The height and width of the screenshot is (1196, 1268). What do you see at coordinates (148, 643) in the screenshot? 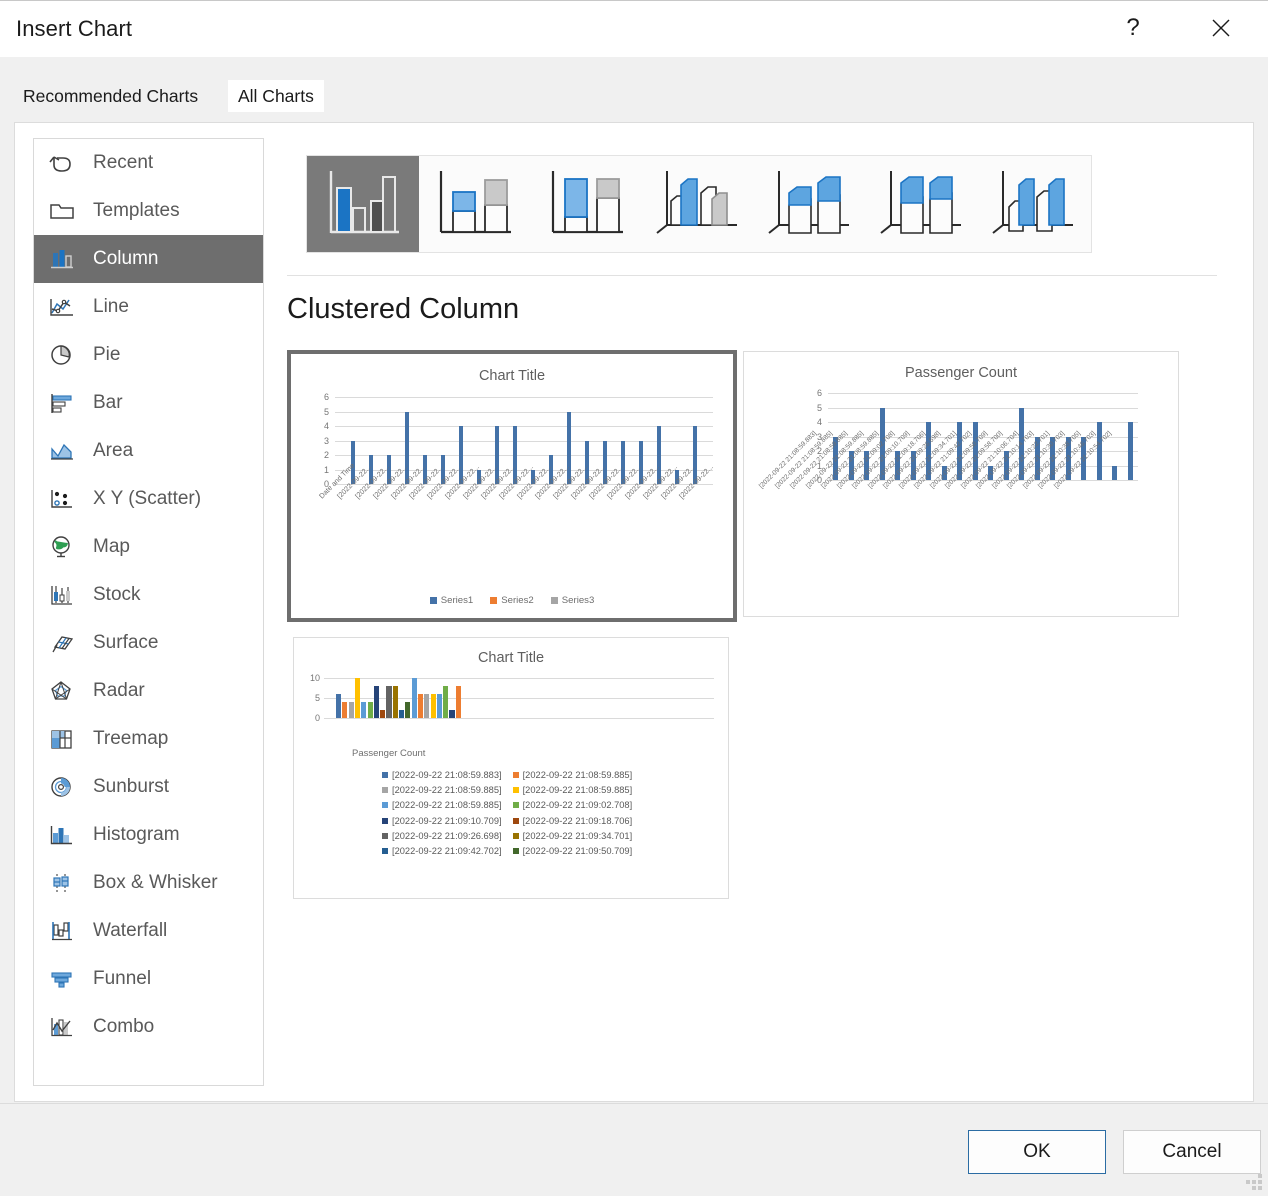
I see `sidebar-item-surface: Surface` at bounding box center [148, 643].